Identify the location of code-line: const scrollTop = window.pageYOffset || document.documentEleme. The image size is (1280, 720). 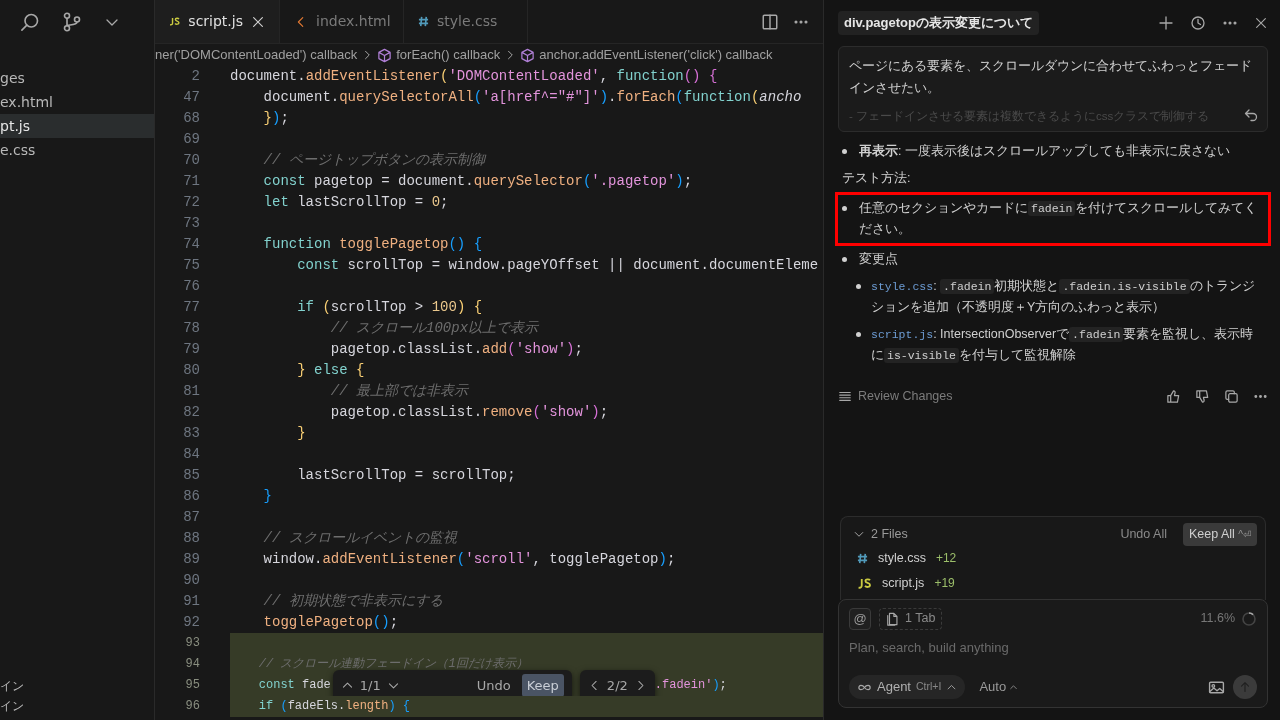
(557, 265).